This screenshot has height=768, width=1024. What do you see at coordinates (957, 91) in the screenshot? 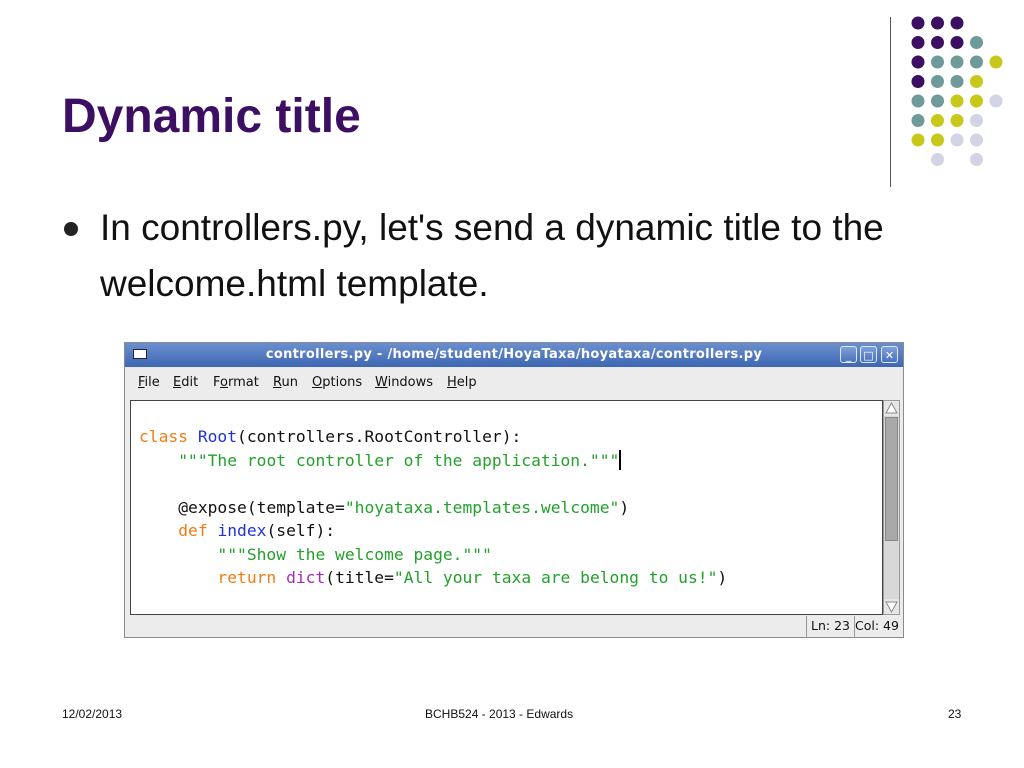
I see `decorative-dot-grid` at bounding box center [957, 91].